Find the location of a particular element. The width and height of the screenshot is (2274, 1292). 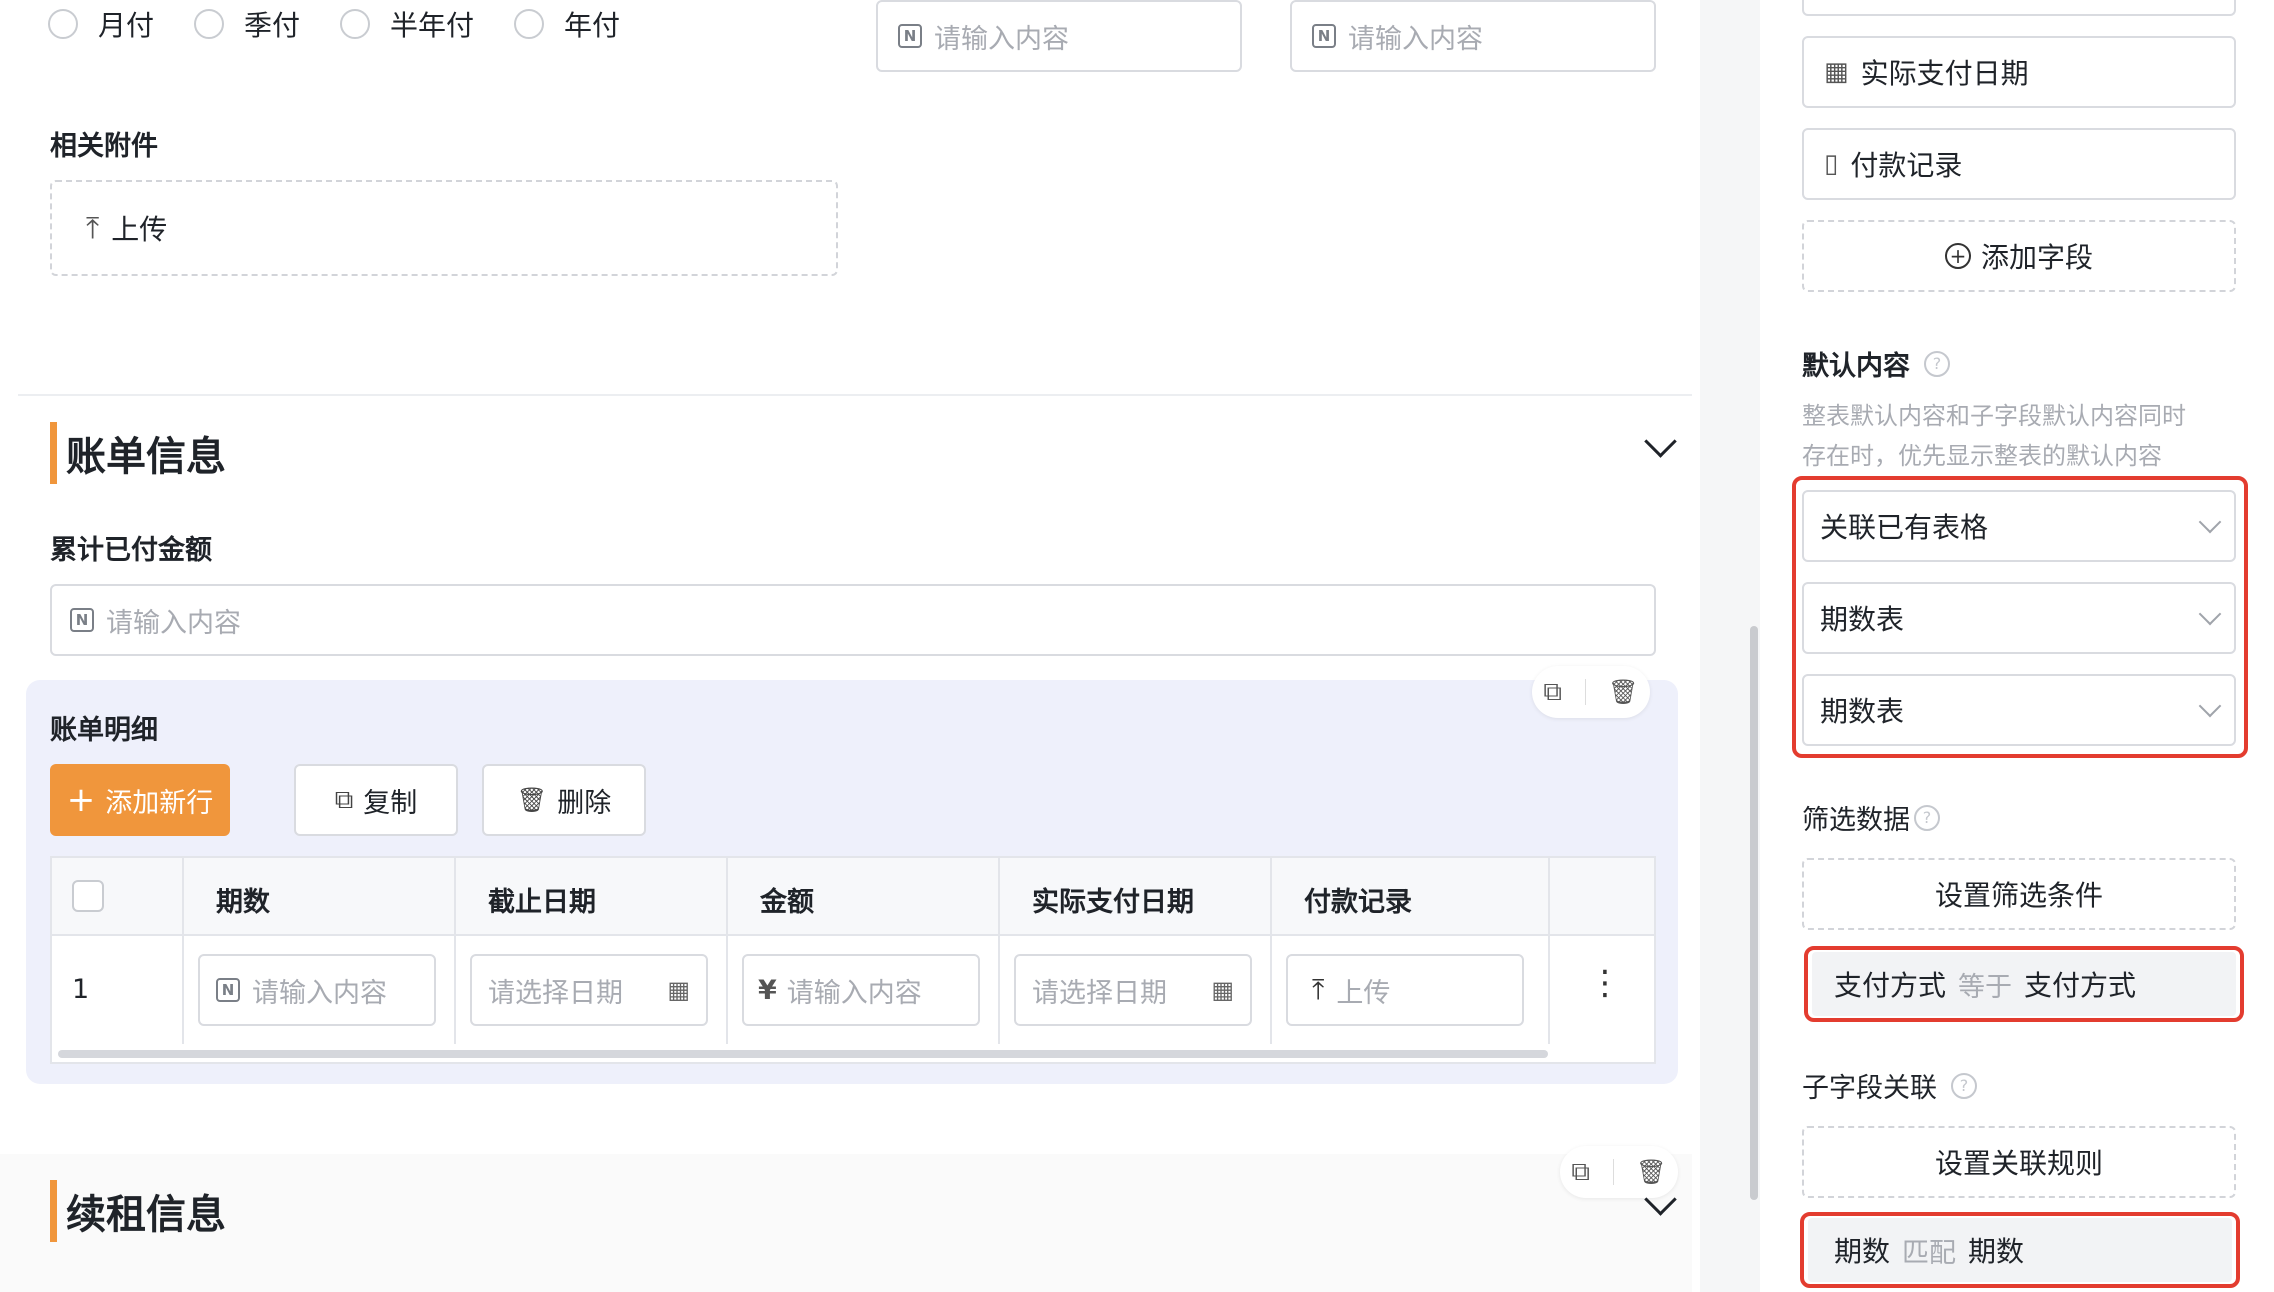

period-input: N 请输入内容 is located at coordinates (317, 990).